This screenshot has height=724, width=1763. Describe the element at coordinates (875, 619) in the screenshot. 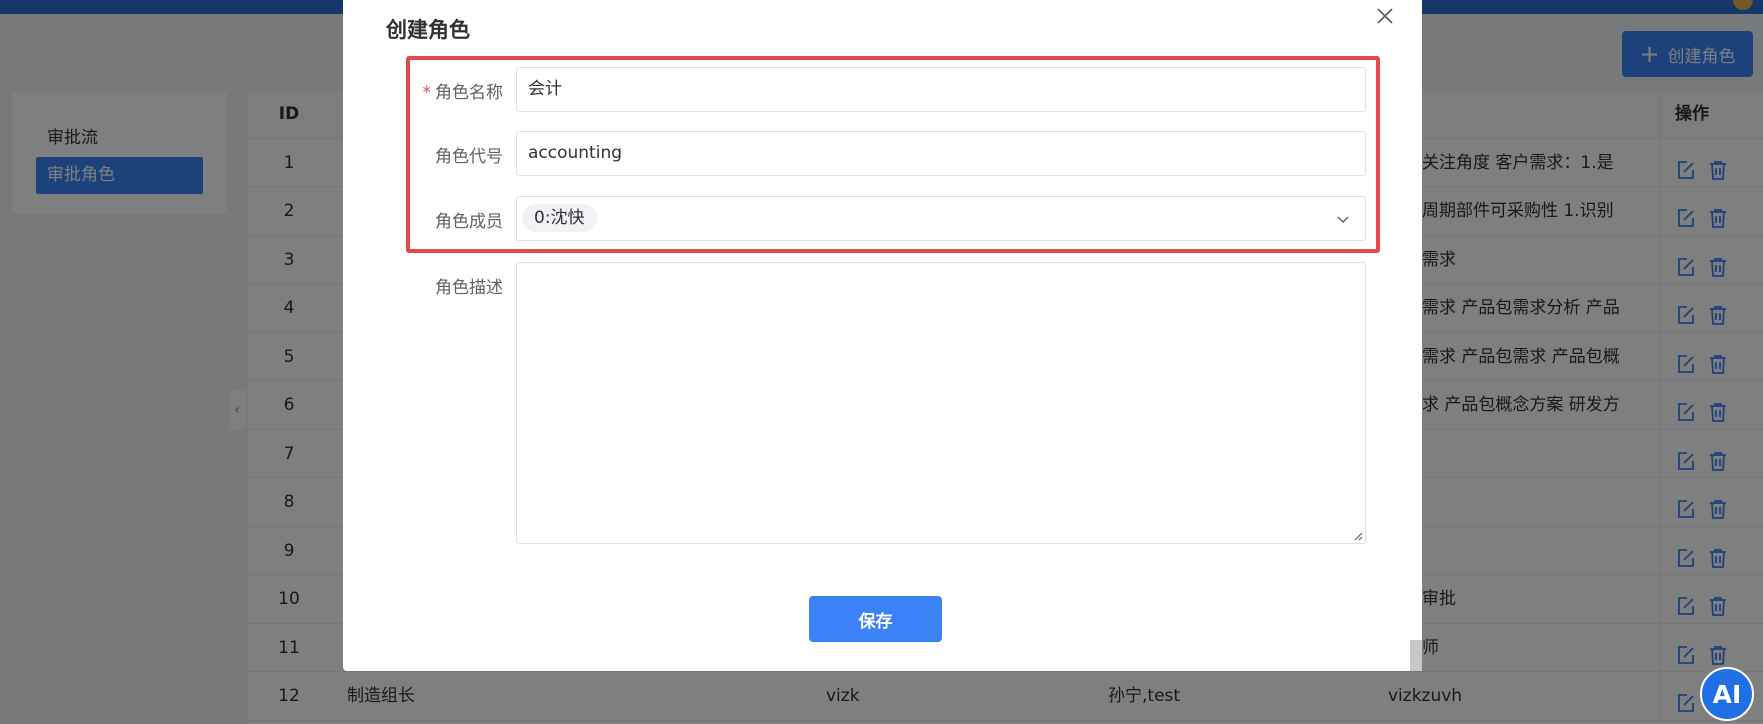

I see `save-button: 保存` at that location.